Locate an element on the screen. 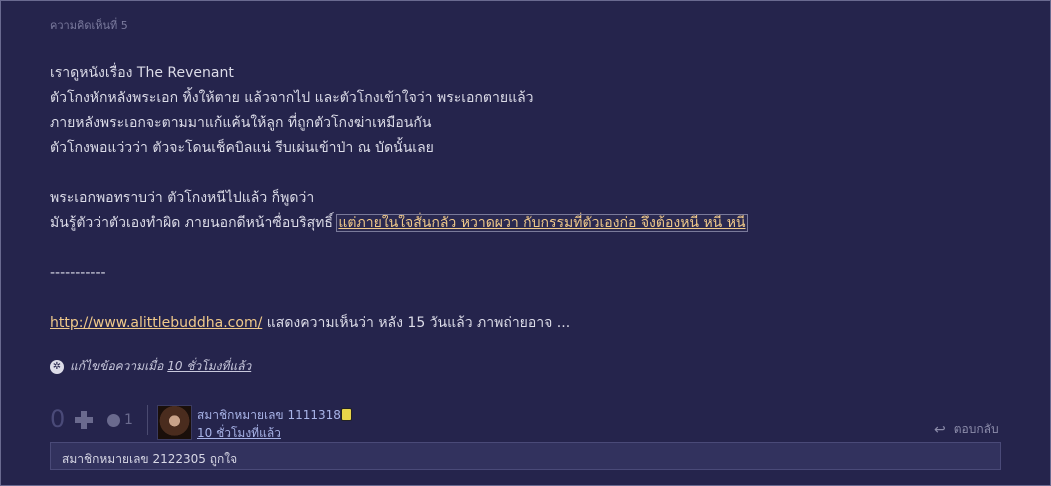 Image resolution: width=1051 pixels, height=486 pixels. edit-clock-icon: ✲ is located at coordinates (57, 366).